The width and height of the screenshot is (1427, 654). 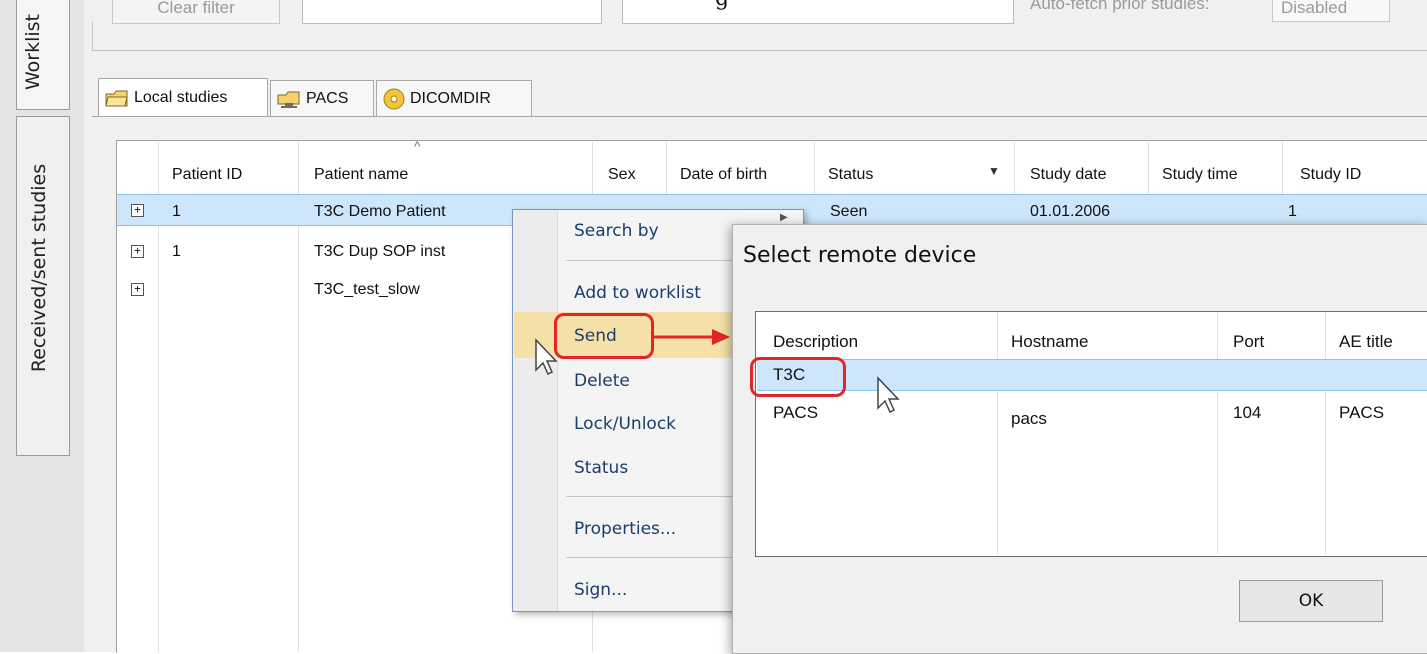 I want to click on col-description: Description, so click(x=815, y=342).